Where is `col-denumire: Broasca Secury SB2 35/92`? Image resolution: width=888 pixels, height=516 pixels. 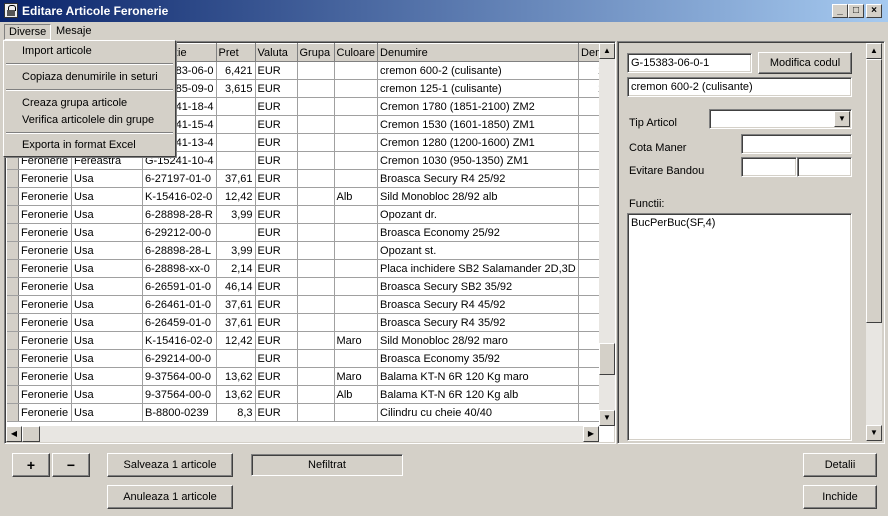 col-denumire: Broasca Secury SB2 35/92 is located at coordinates (478, 286).